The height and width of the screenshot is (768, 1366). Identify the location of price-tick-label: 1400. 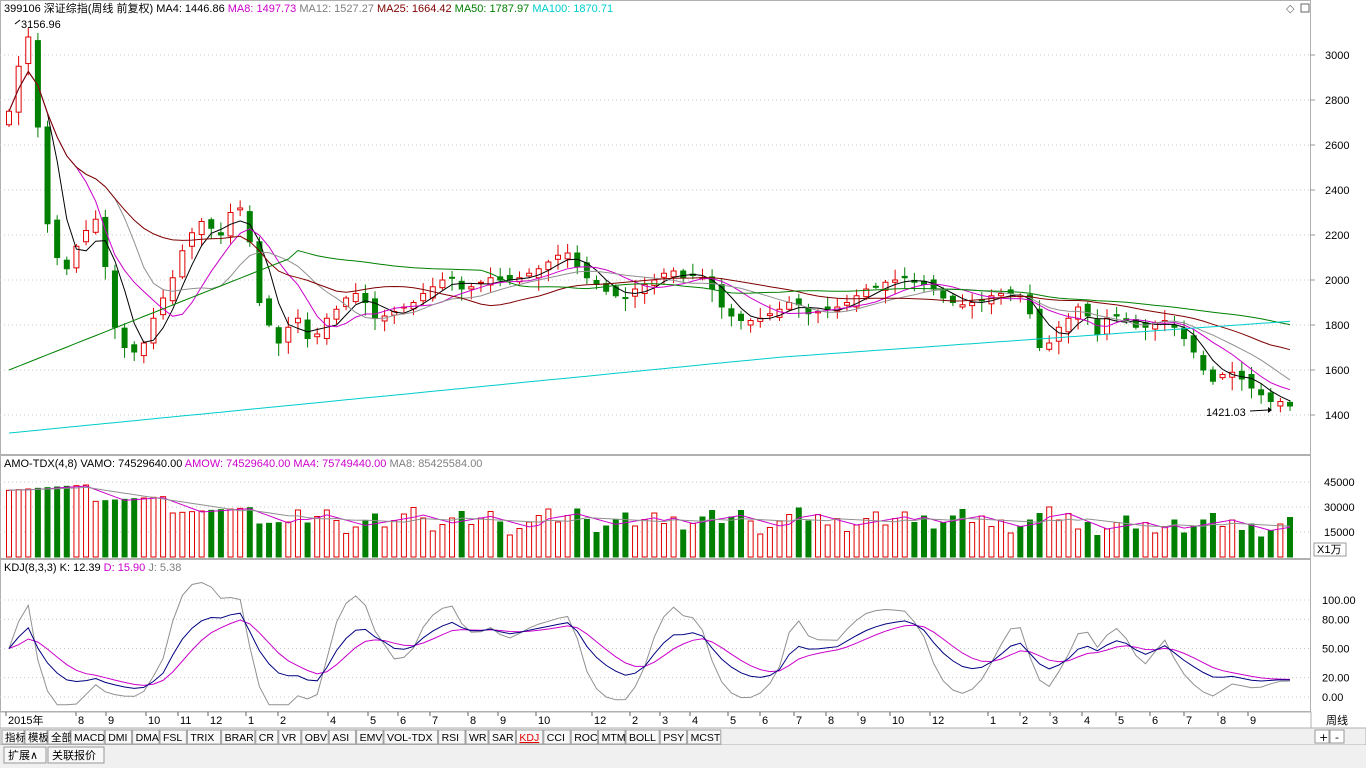
(1337, 416).